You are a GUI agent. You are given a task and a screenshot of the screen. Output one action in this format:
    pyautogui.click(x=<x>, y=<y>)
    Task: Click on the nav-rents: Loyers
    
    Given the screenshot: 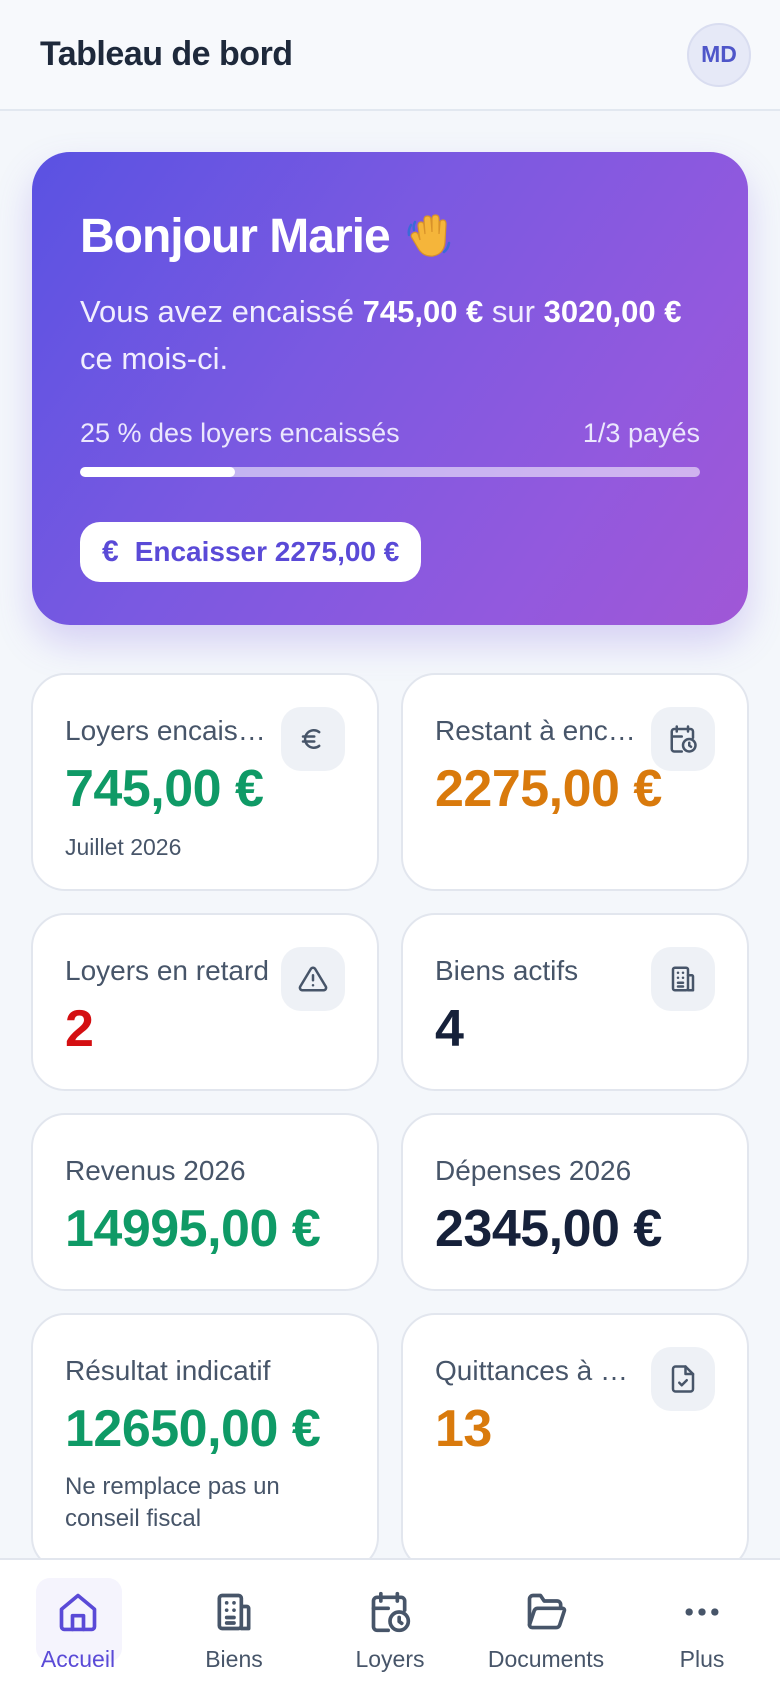 What is the action you would take?
    pyautogui.click(x=390, y=1624)
    